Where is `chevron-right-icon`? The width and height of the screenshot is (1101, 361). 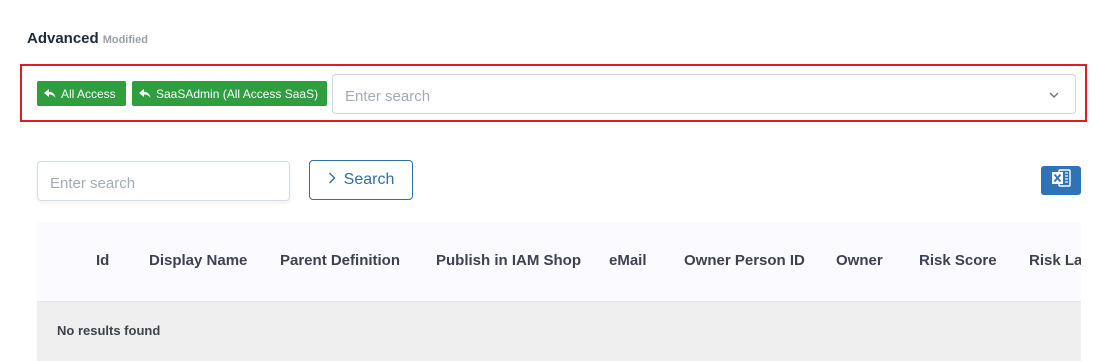 chevron-right-icon is located at coordinates (332, 180).